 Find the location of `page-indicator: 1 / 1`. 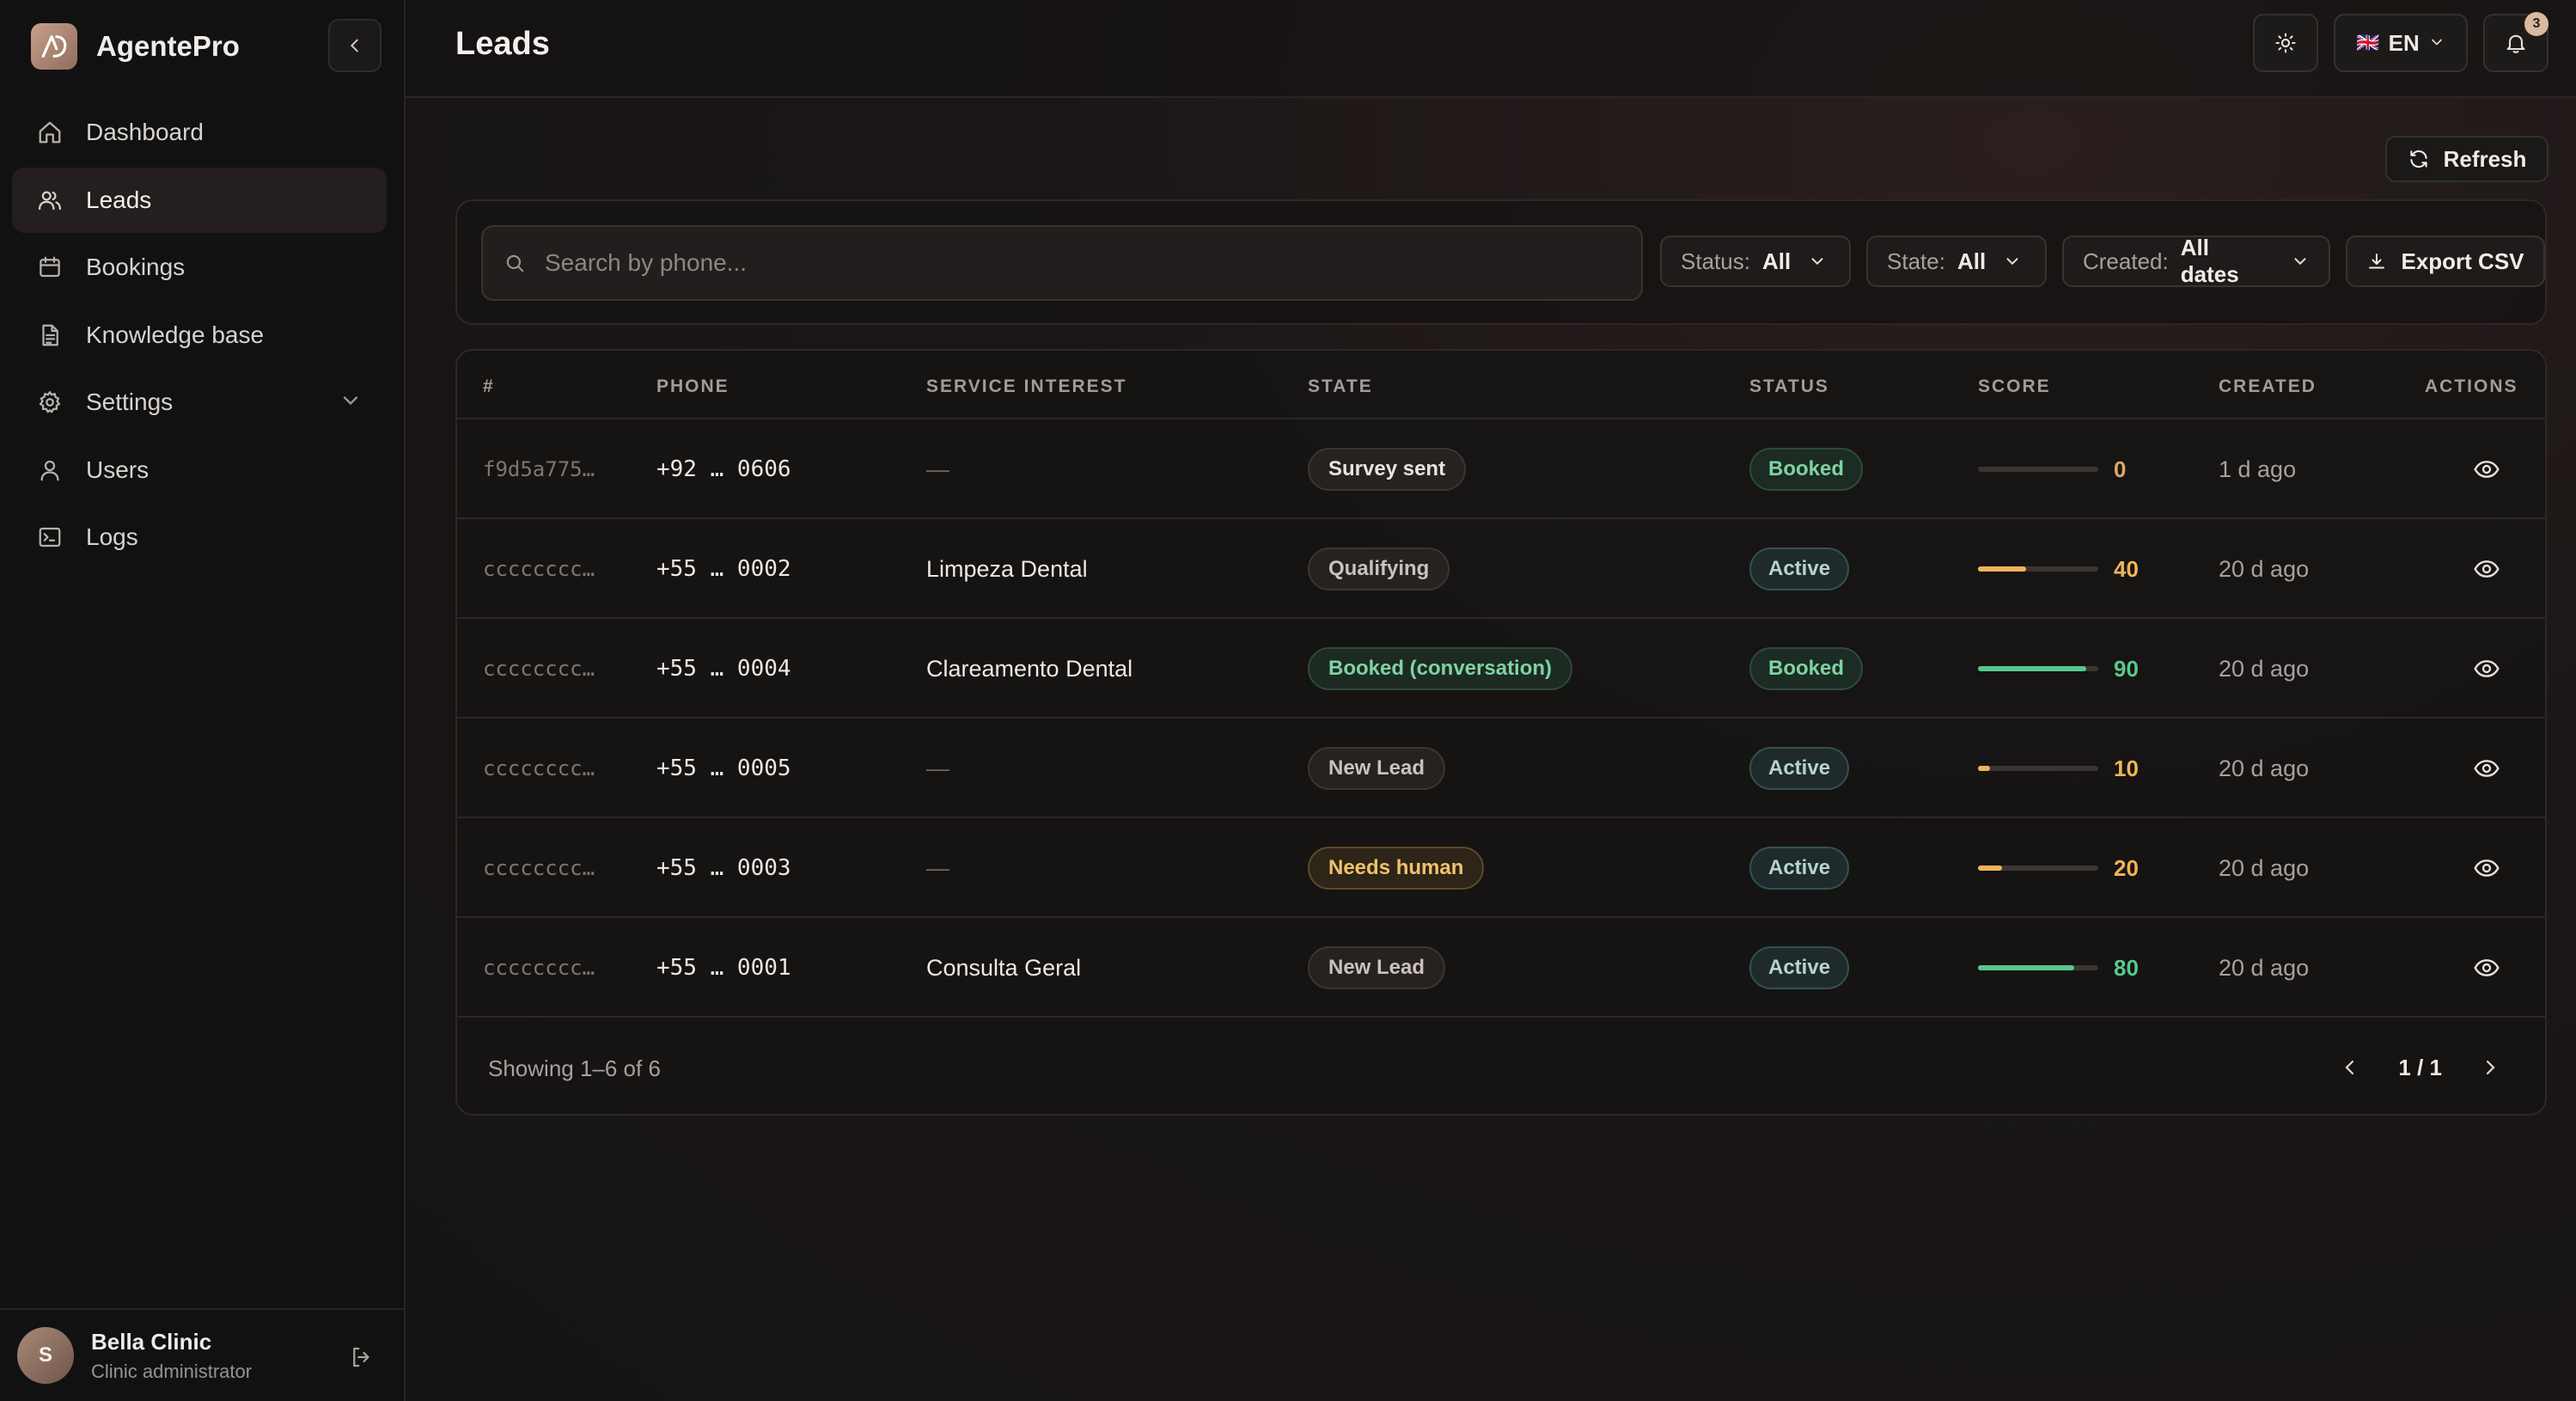

page-indicator: 1 / 1 is located at coordinates (2420, 1067).